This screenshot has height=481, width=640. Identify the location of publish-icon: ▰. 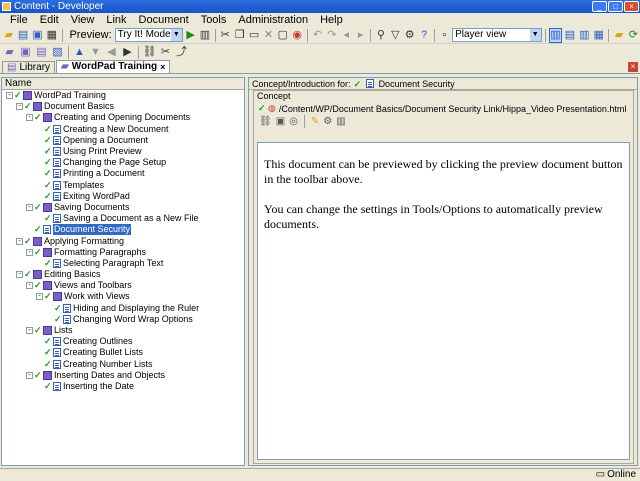
(618, 35).